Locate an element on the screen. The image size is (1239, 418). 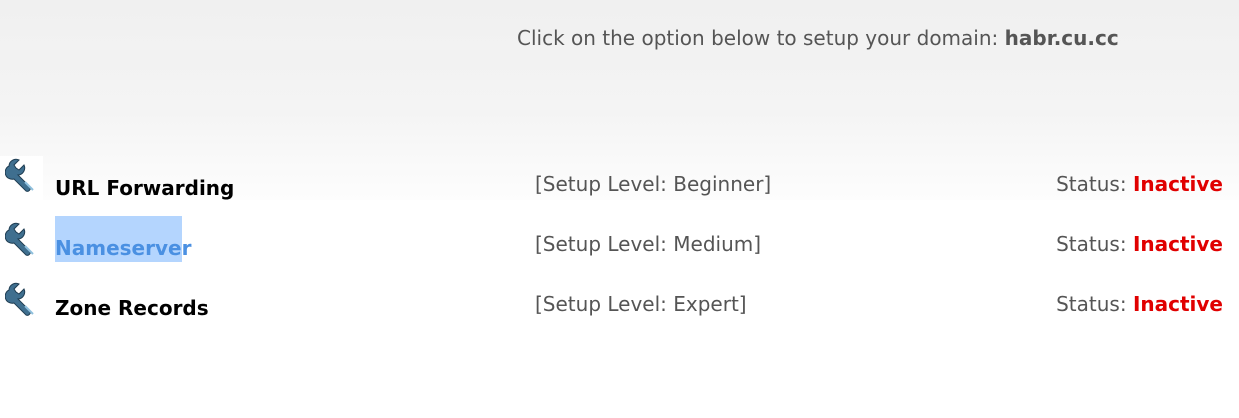
zone-records-link: Zone Records is located at coordinates (132, 308).